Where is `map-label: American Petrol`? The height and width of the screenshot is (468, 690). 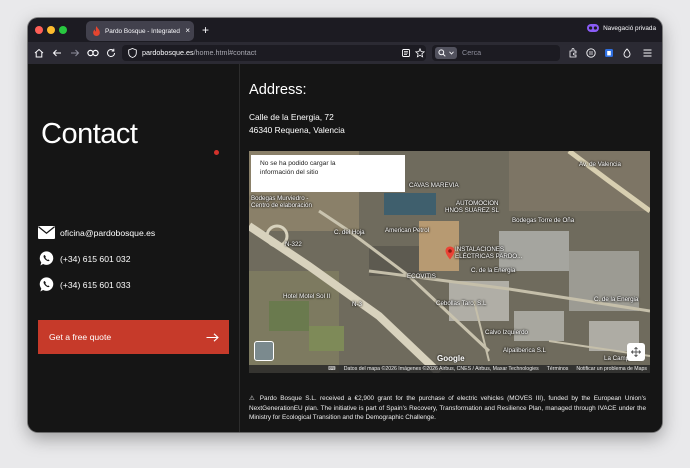
map-label: American Petrol is located at coordinates (407, 230).